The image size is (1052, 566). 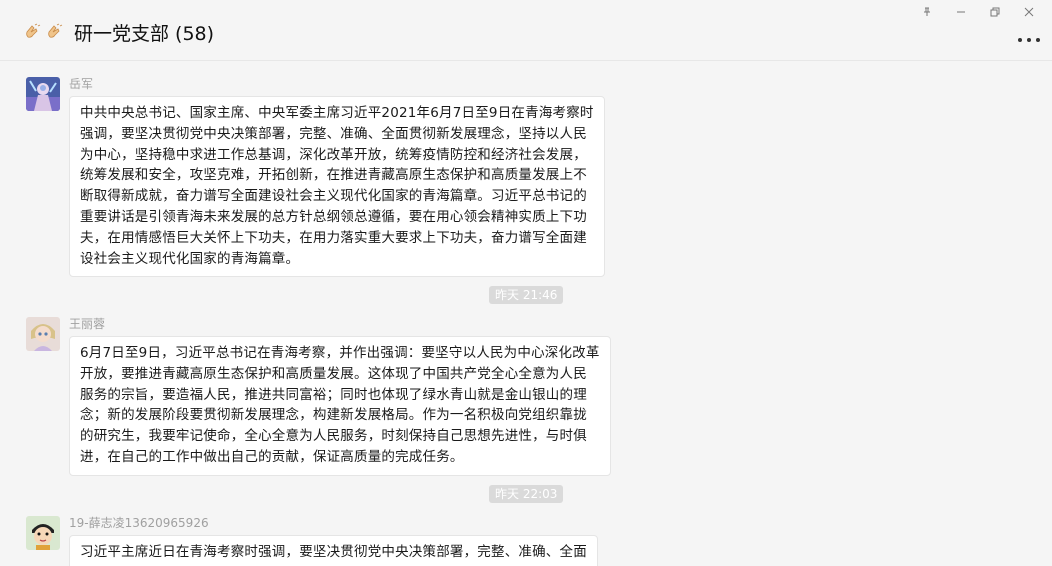 What do you see at coordinates (333, 436) in the screenshot?
I see `message-text-line: 的研究生，我要牢记使命，全心全意为人民服务，时刻保持自己思想先进性，与时俱` at bounding box center [333, 436].